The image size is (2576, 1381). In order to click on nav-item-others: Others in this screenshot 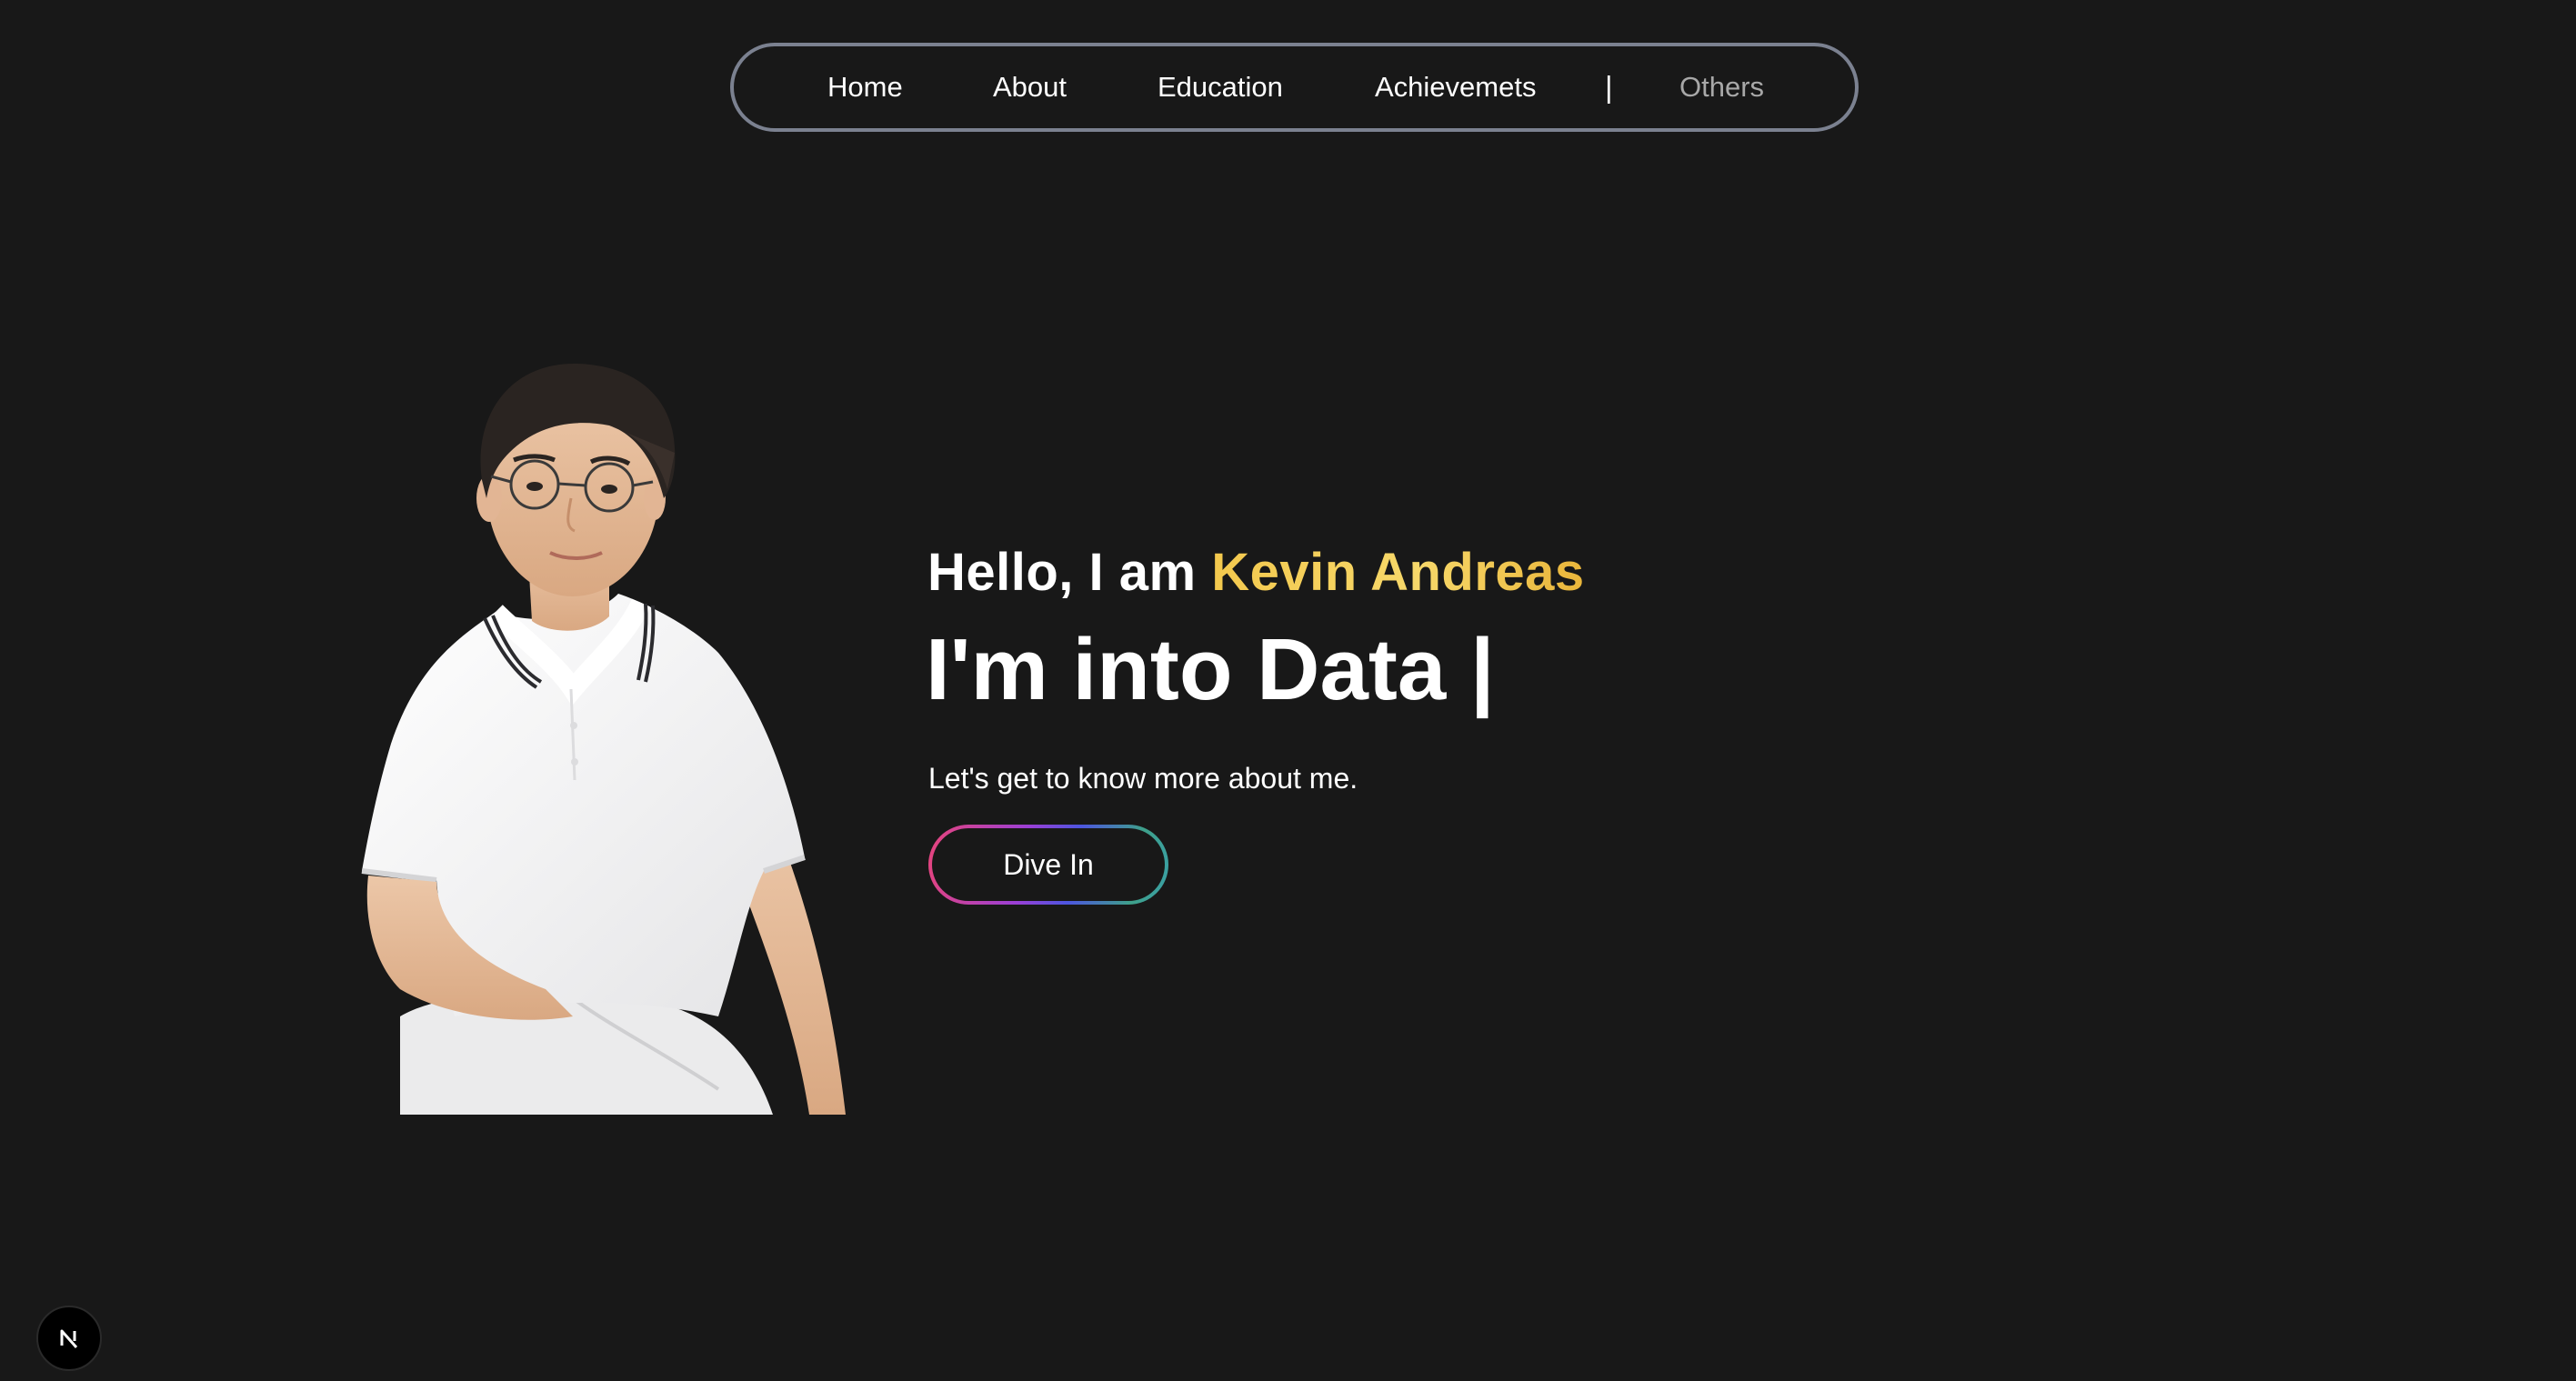, I will do `click(1721, 87)`.